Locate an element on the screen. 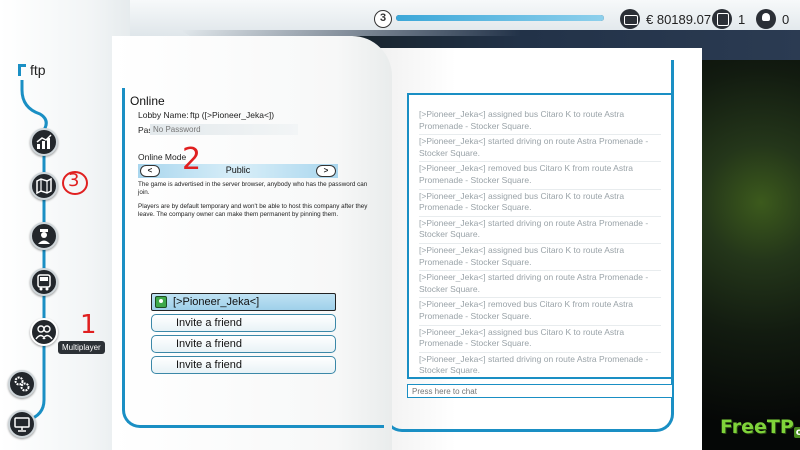  lobby-name-label: Lobby Name: is located at coordinates (163, 115).